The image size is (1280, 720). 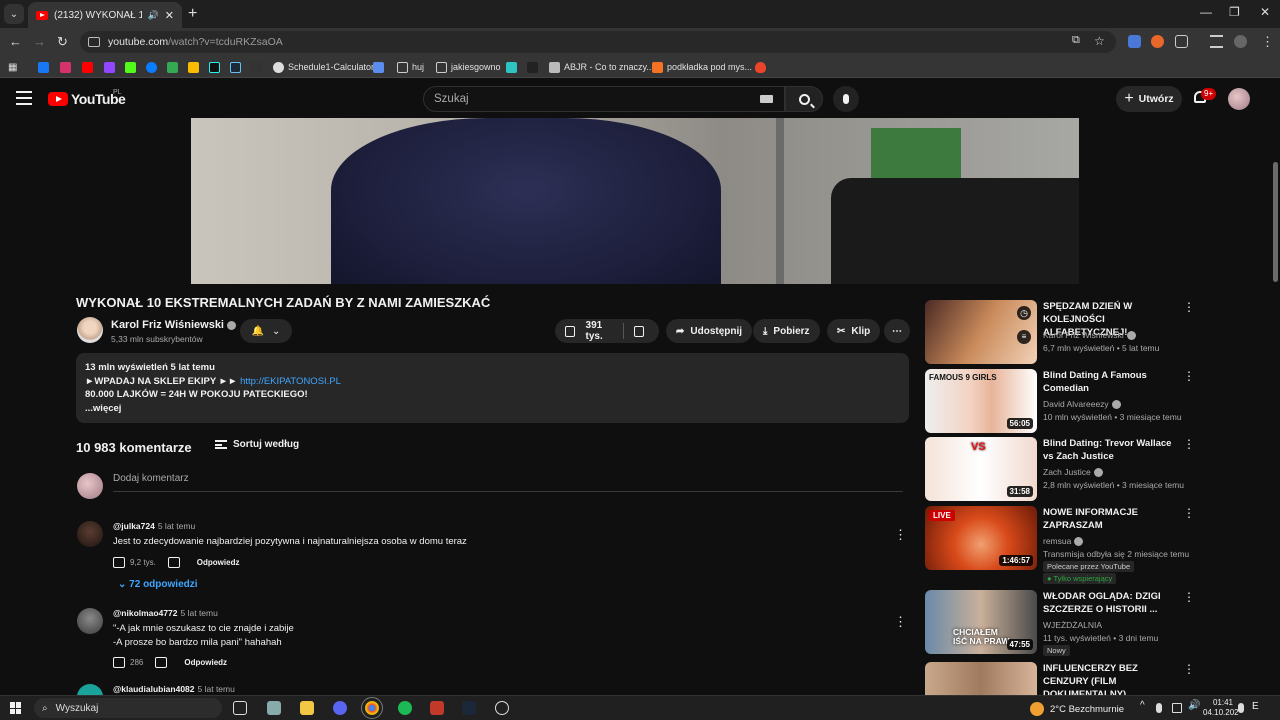 I want to click on recommendation-channel: Karol Friz Wiśniewski, so click(x=1089, y=335).